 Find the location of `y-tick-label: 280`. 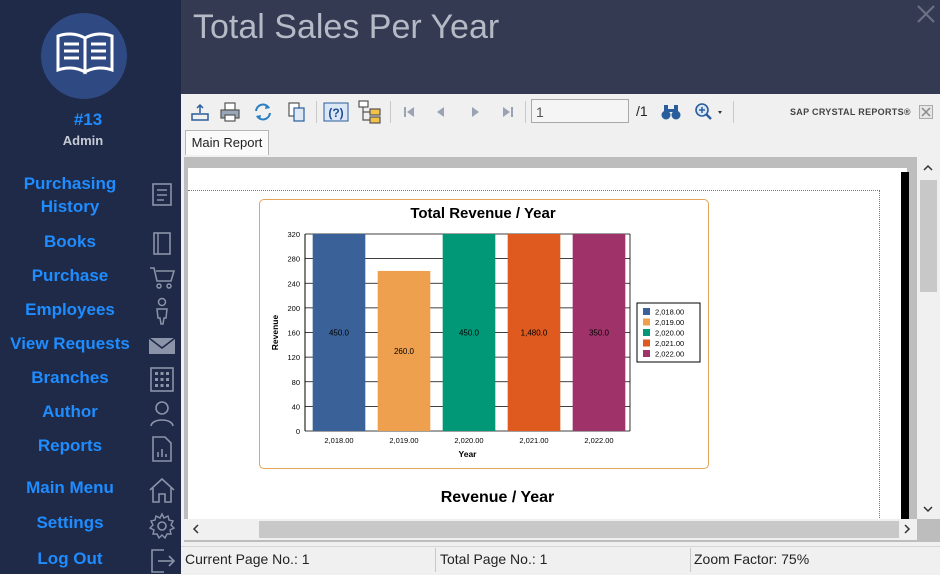

y-tick-label: 280 is located at coordinates (293, 259).